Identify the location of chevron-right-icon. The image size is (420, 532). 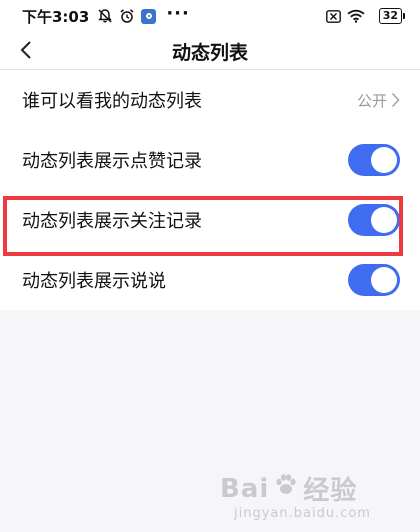
(395, 100).